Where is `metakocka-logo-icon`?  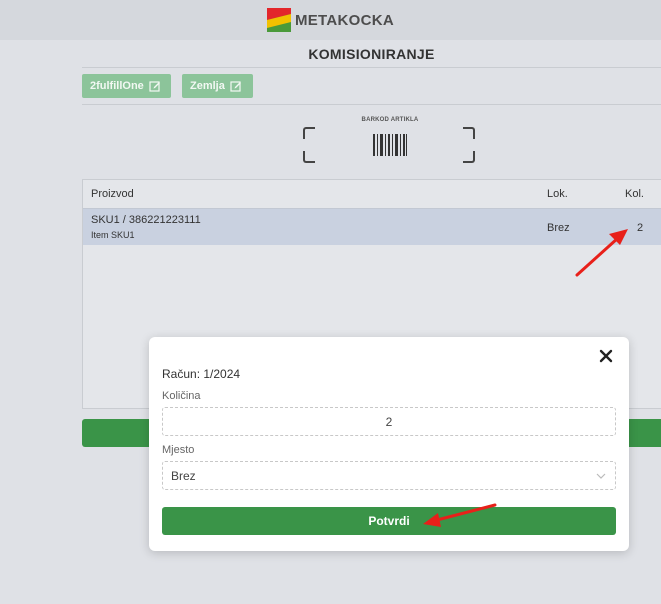 metakocka-logo-icon is located at coordinates (278, 20).